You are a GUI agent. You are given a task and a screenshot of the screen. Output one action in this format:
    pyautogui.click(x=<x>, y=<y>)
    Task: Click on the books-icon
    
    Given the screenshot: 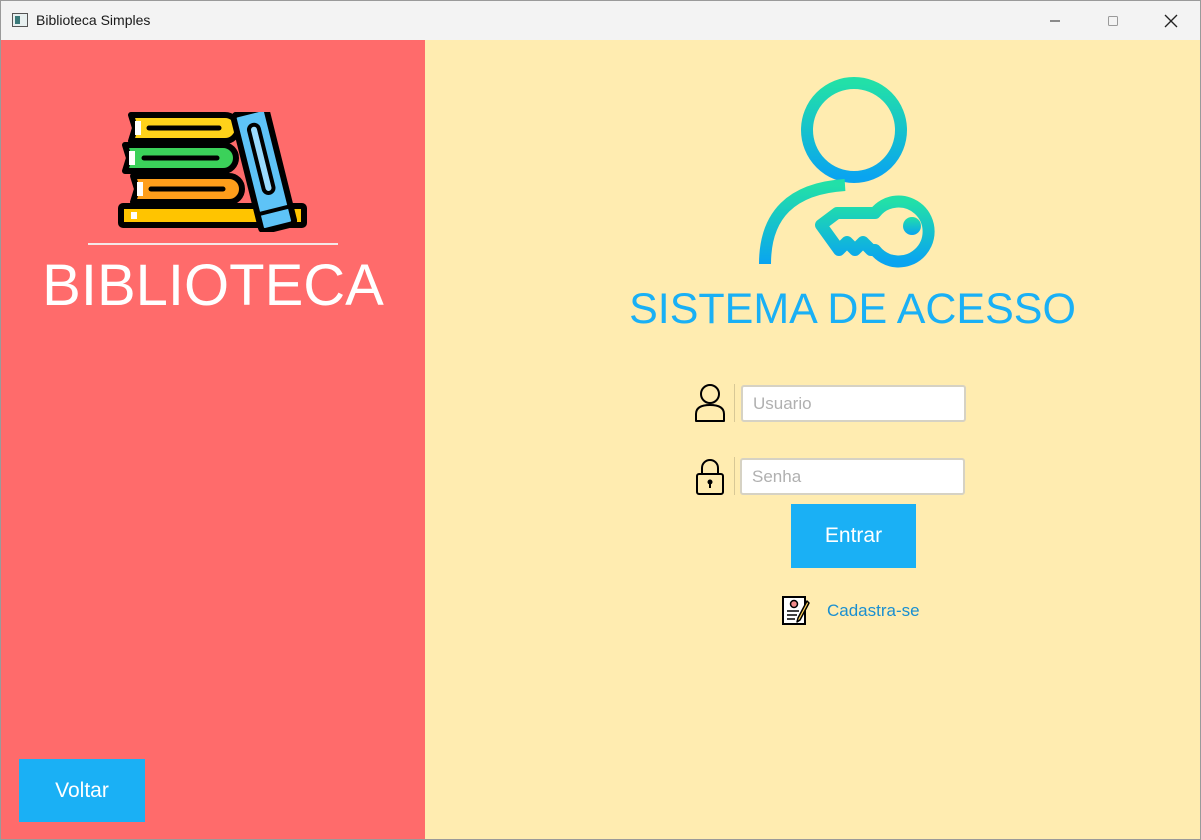 What is the action you would take?
    pyautogui.click(x=212, y=172)
    